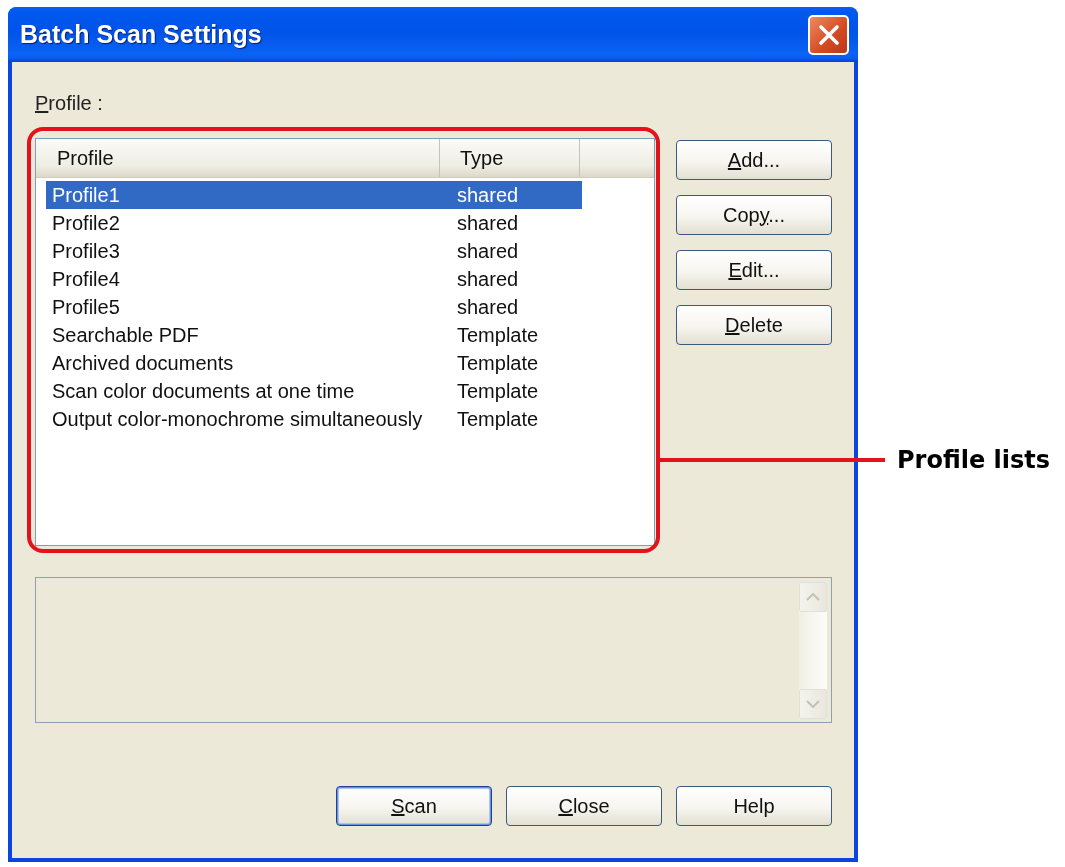  Describe the element at coordinates (86, 307) in the screenshot. I see `profile-cell-text: Profile5` at that location.